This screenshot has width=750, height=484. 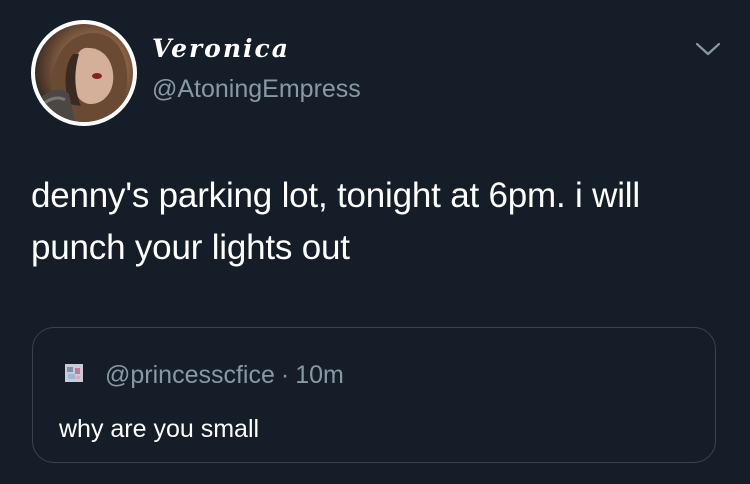 I want to click on quoted-handle-line: @princesscfice · 10m, so click(x=224, y=375).